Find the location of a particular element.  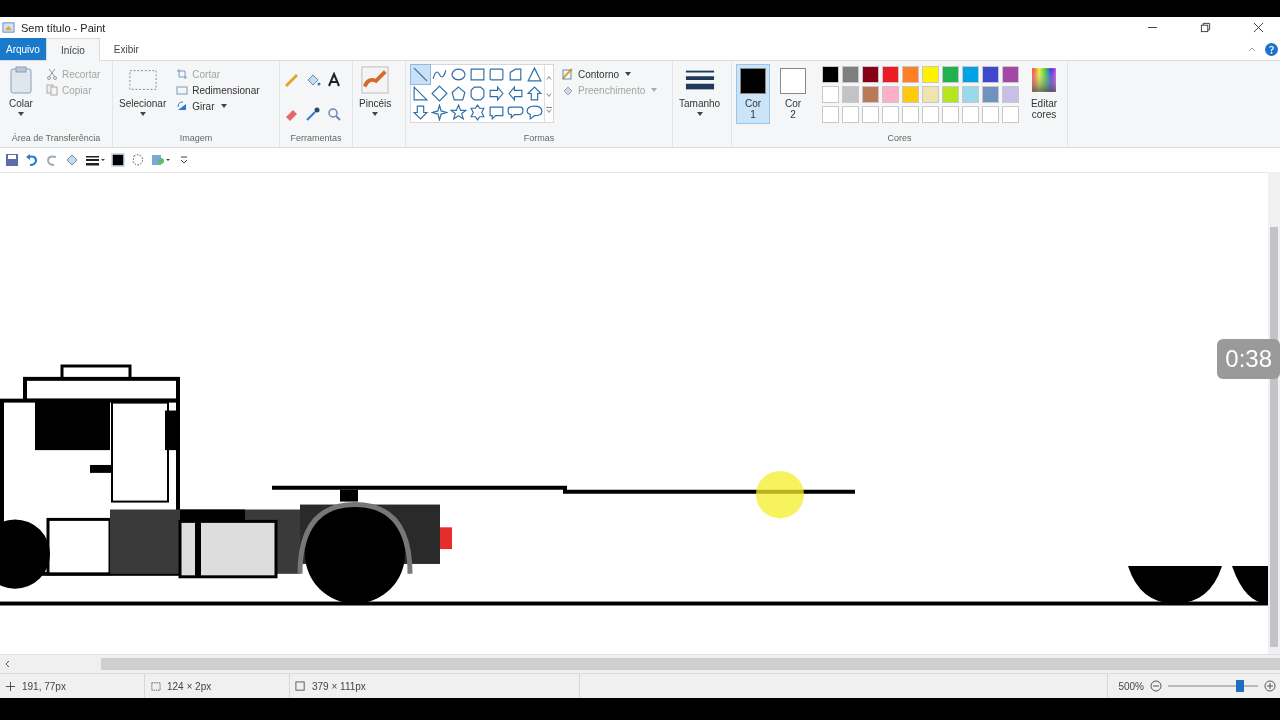

group-label: Área de Transferência is located at coordinates (56, 139).